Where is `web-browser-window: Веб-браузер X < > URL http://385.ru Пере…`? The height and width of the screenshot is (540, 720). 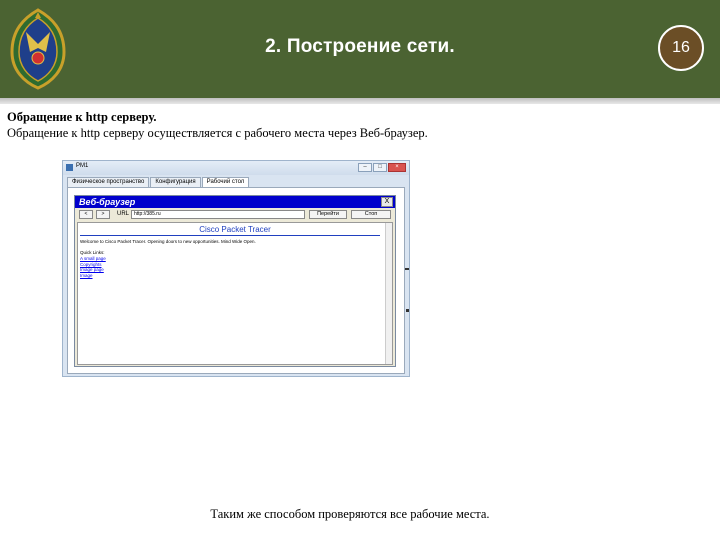 web-browser-window: Веб-браузер X < > URL http://385.ru Пере… is located at coordinates (235, 281).